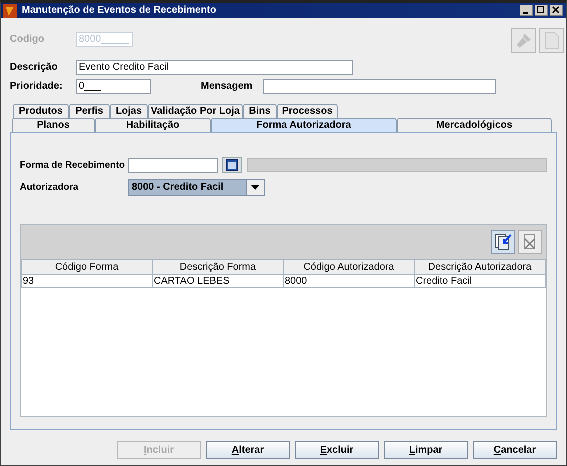 The width and height of the screenshot is (567, 466). I want to click on document-delete-icon, so click(530, 242).